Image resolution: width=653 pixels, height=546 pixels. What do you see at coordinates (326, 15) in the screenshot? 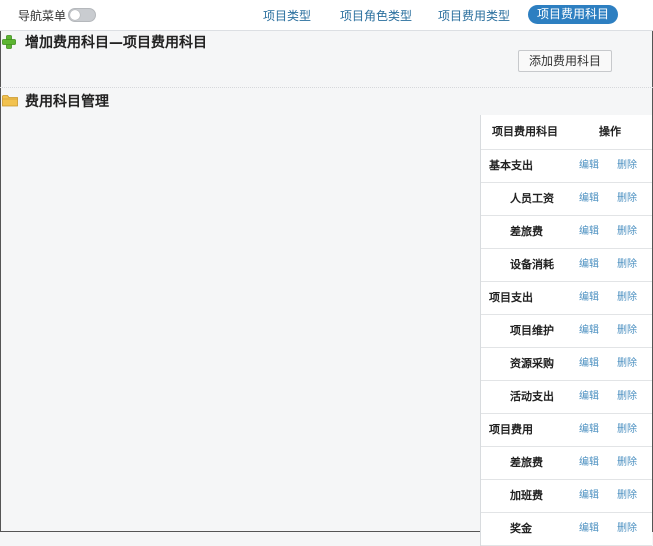
I see `top-nav-bar: 导航菜单 项目类型 项目角色类型 项目费用类型 项目费用科目` at bounding box center [326, 15].